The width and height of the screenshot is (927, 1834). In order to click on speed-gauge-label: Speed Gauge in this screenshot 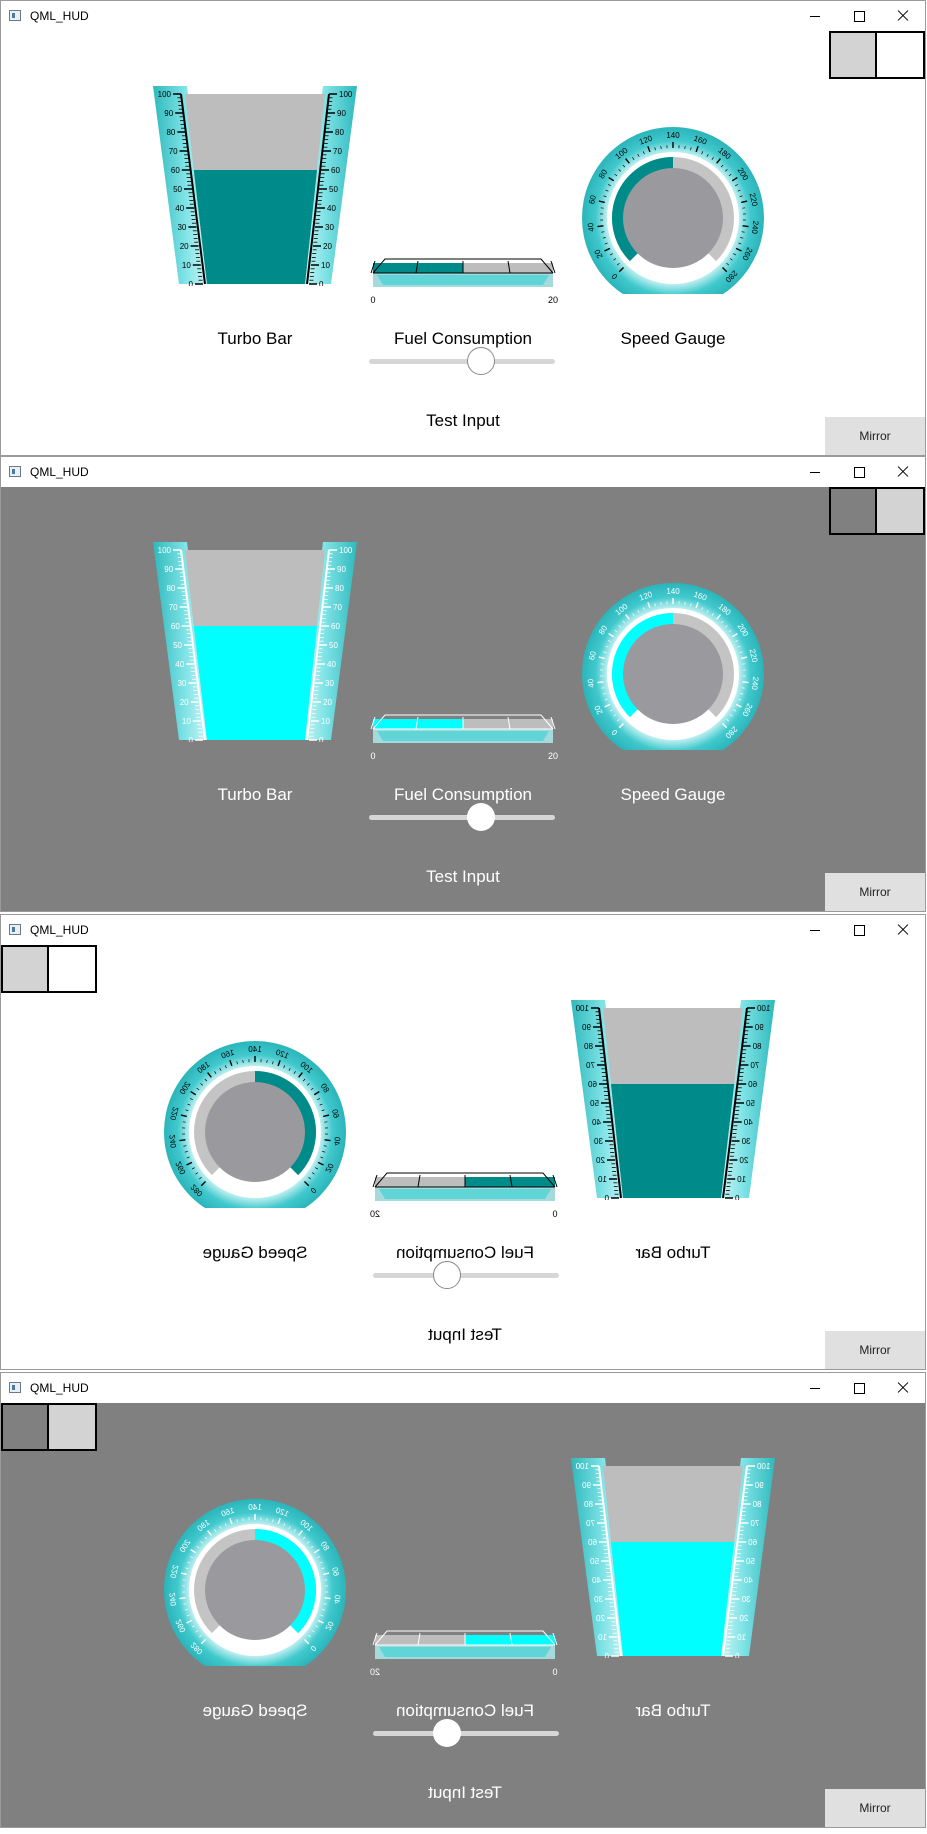, I will do `click(673, 794)`.